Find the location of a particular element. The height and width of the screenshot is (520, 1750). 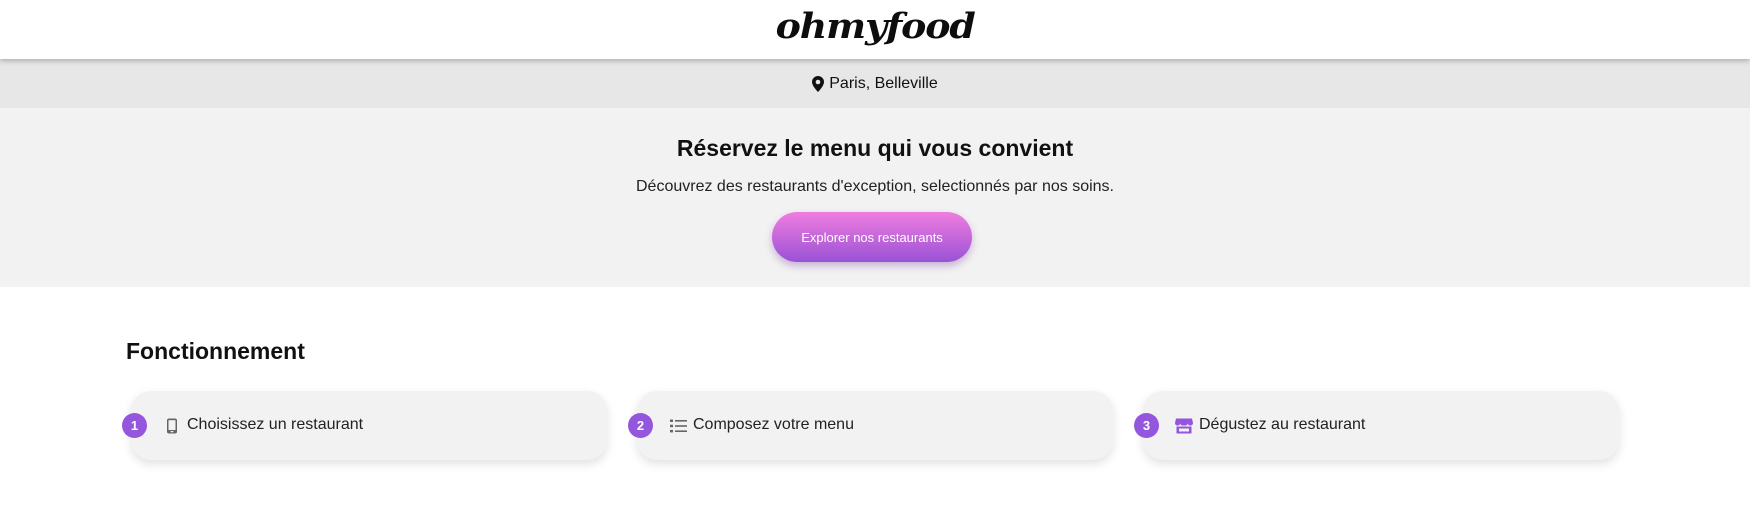

location-bar: Paris, Belleville is located at coordinates (875, 83).